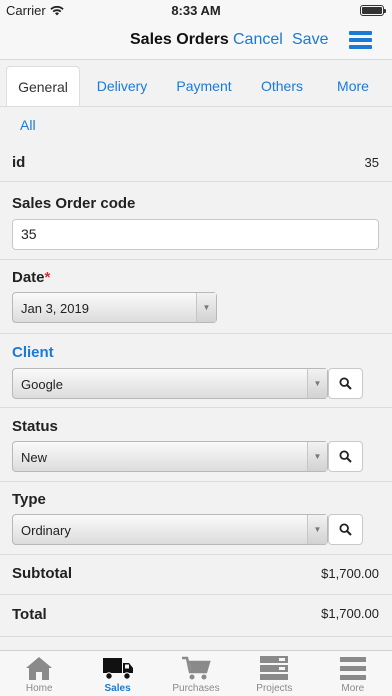 This screenshot has height=696, width=392. I want to click on type-value: Ordinary, so click(46, 530).